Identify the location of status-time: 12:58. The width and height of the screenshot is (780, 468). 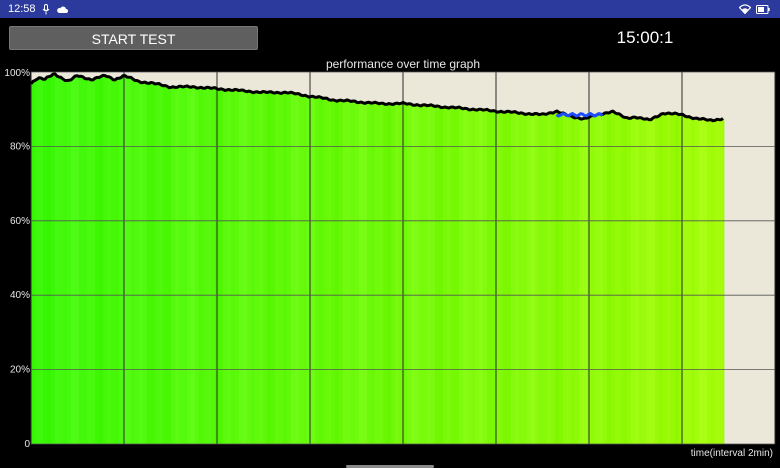
(22, 9).